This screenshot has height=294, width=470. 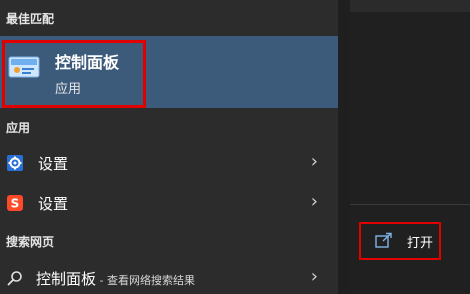 I want to click on svg-text: S, so click(x=15, y=204).